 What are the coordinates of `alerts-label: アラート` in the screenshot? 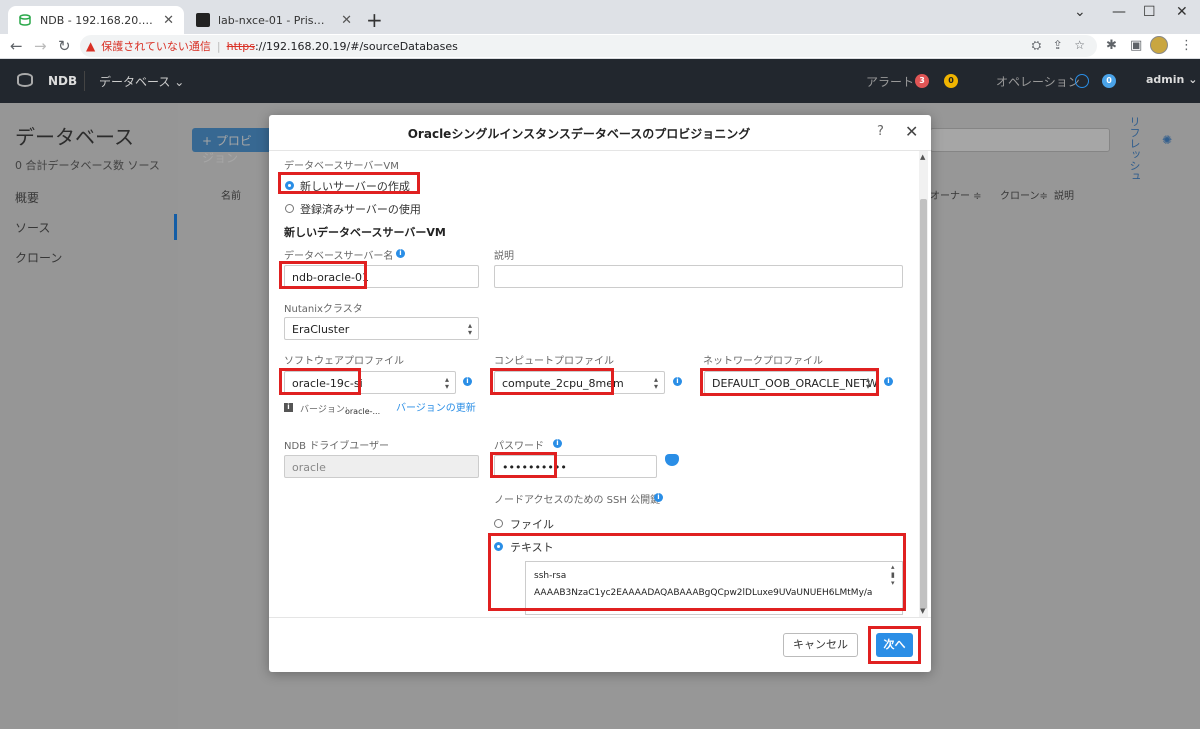 It's located at (890, 81).